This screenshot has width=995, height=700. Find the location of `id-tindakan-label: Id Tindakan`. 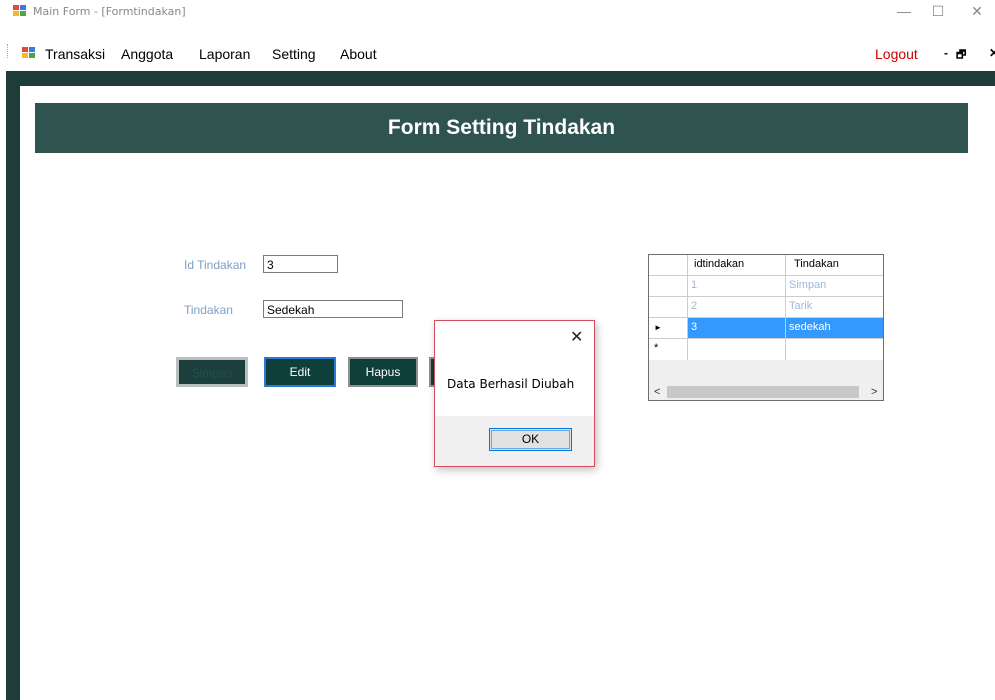

id-tindakan-label: Id Tindakan is located at coordinates (215, 265).